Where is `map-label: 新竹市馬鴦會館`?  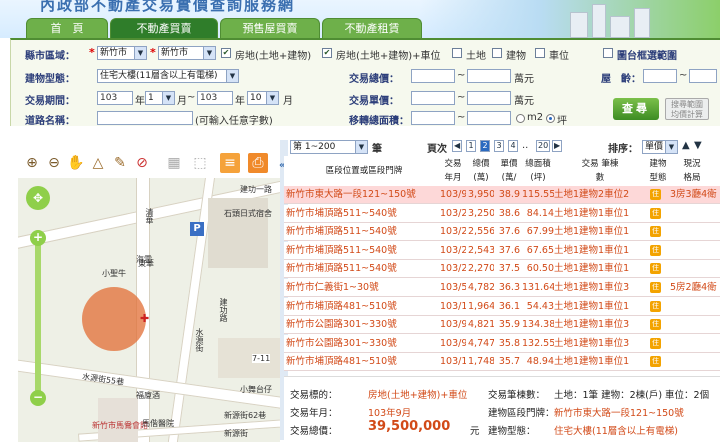 map-label: 新竹市馬鴦會館 is located at coordinates (120, 425).